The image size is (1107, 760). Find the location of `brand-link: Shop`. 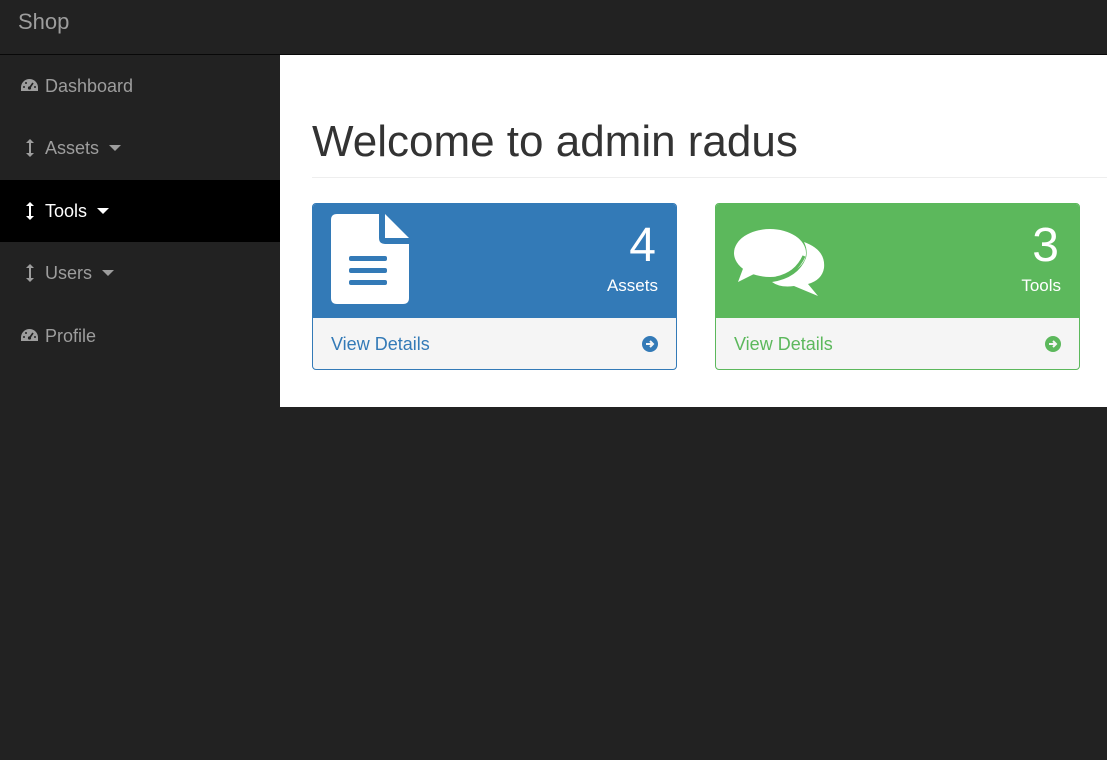

brand-link: Shop is located at coordinates (43, 22).